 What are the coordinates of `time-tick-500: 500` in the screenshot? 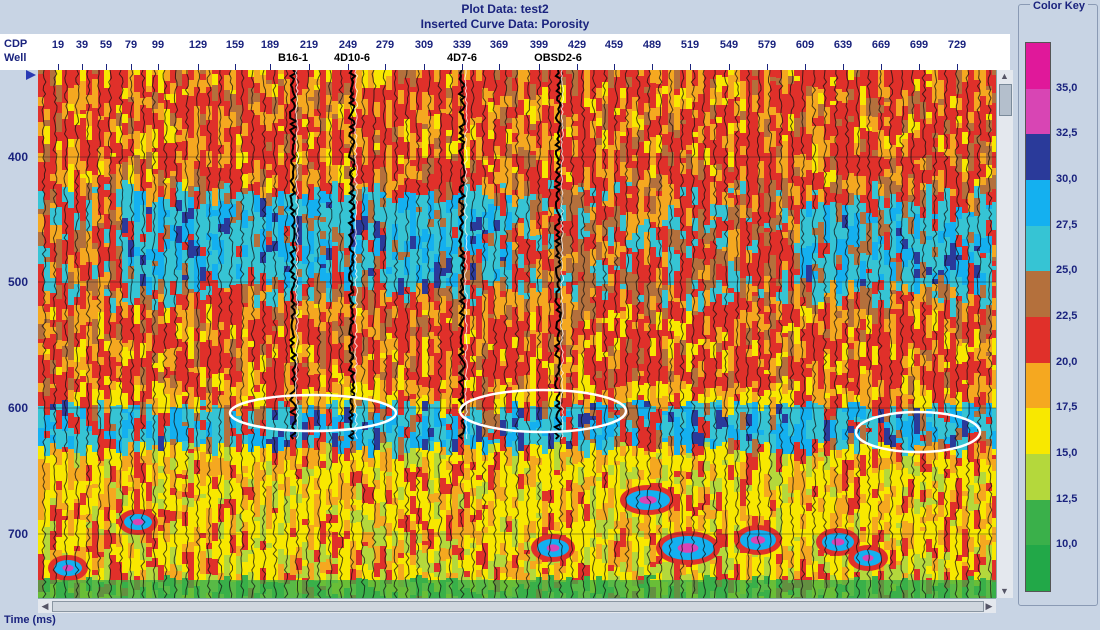 It's located at (18, 282).